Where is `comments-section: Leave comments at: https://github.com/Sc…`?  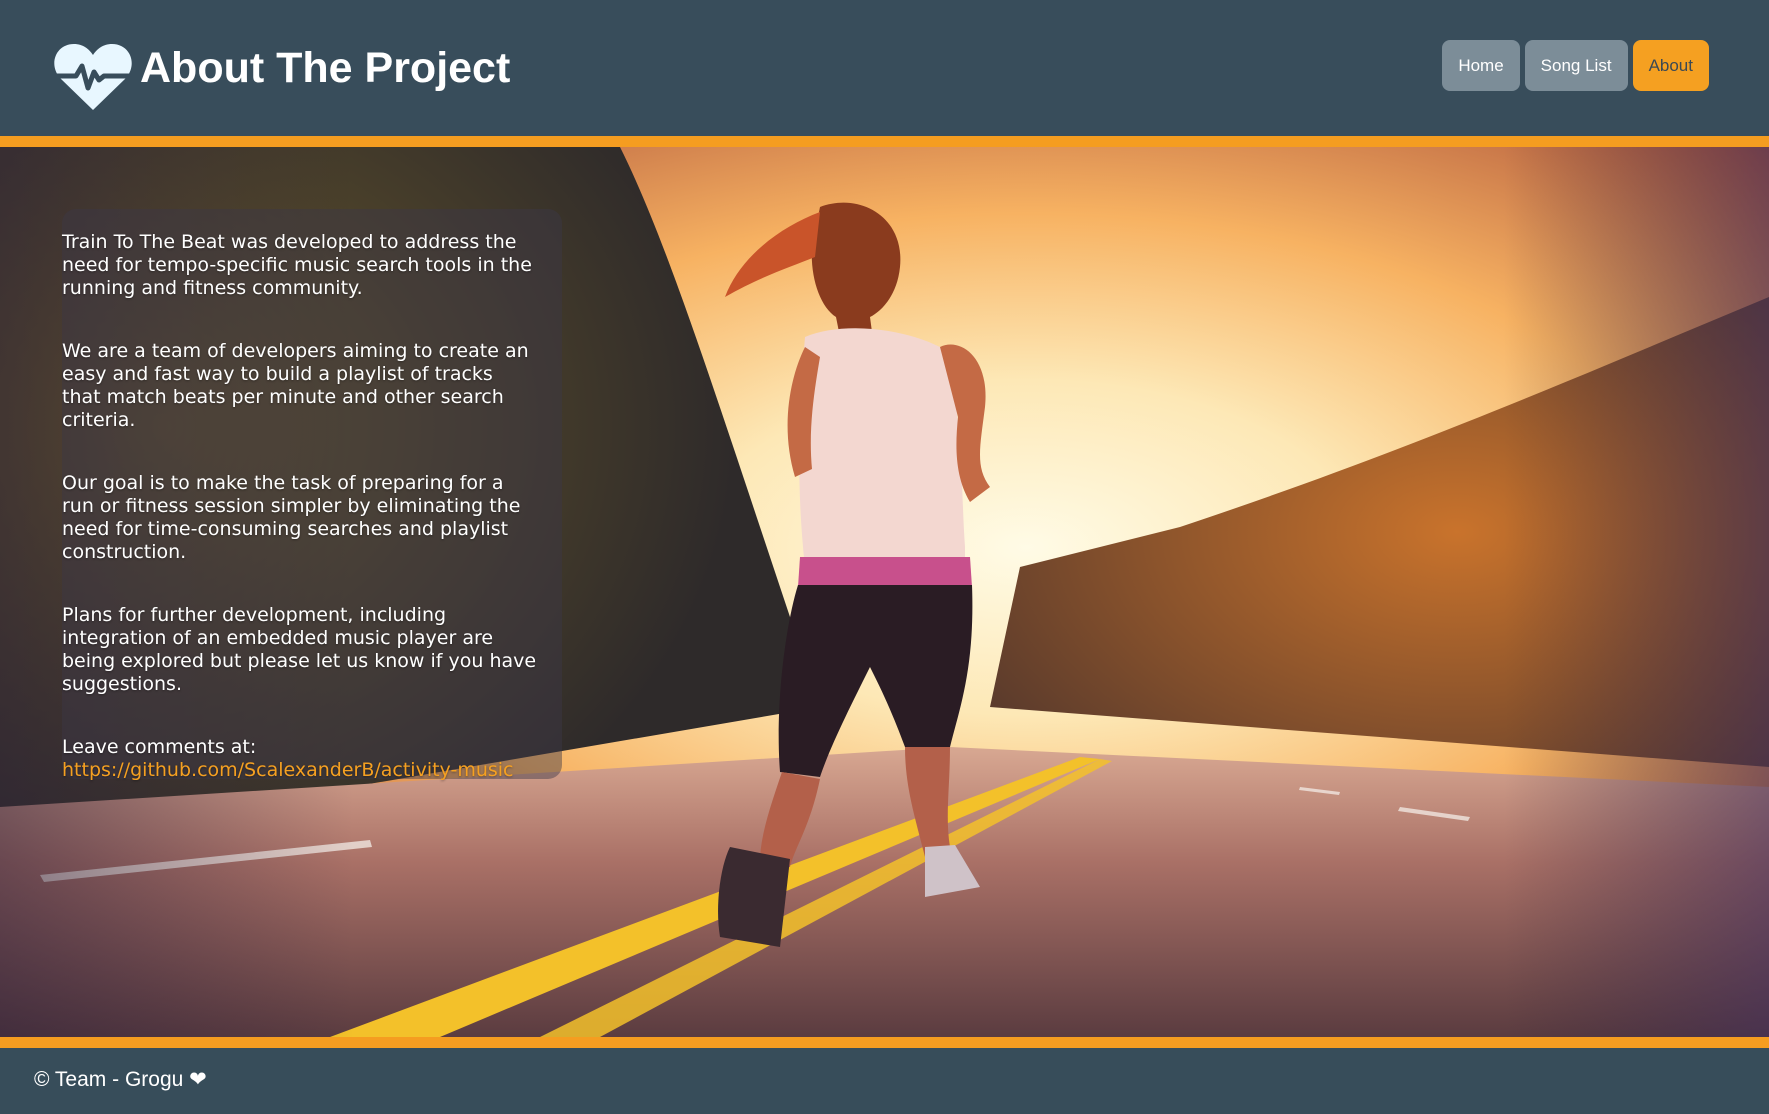 comments-section: Leave comments at: https://github.com/Sc… is located at coordinates (299, 759).